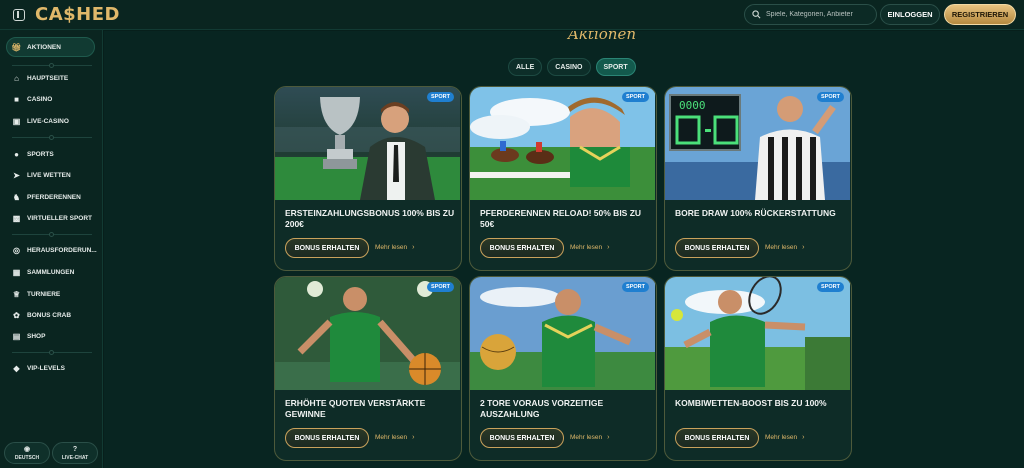 The height and width of the screenshot is (468, 1024). I want to click on language-button: ◉ DEUTSCH, so click(27, 453).